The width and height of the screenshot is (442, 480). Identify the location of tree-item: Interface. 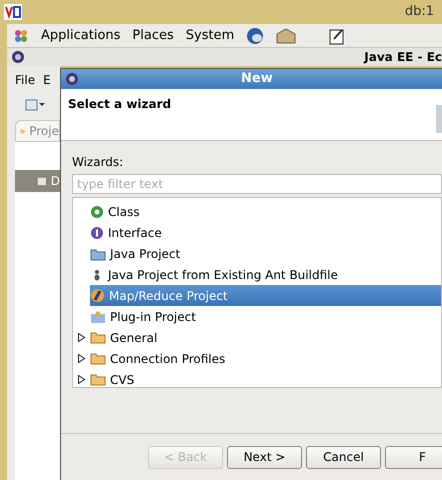
(130, 232).